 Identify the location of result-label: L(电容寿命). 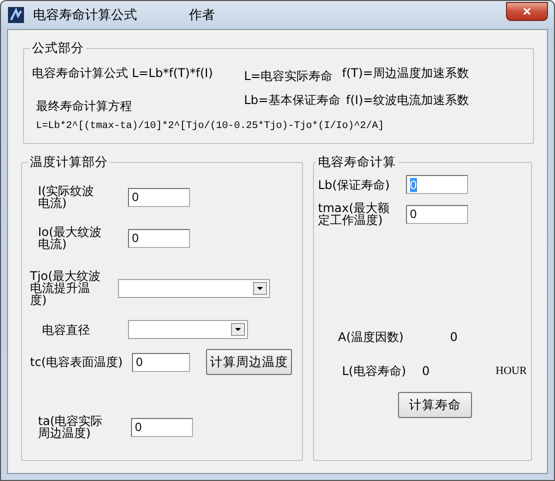
(375, 371).